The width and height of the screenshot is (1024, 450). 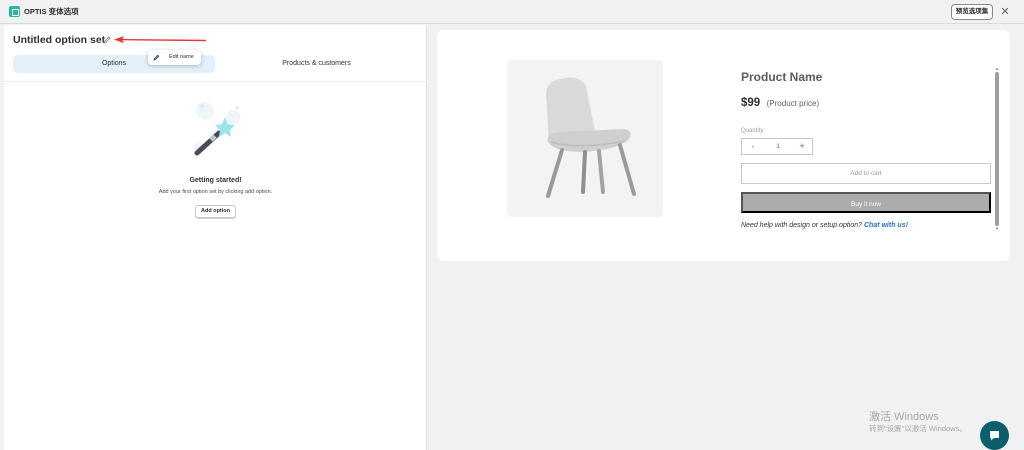 What do you see at coordinates (1005, 12) in the screenshot?
I see `close-icon: ✕` at bounding box center [1005, 12].